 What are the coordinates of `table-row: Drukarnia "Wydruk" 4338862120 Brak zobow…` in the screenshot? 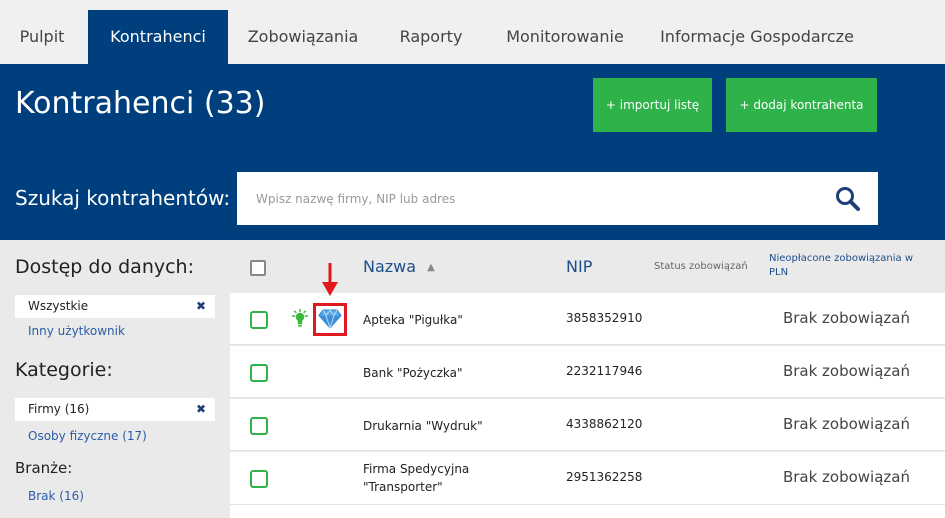 It's located at (587, 425).